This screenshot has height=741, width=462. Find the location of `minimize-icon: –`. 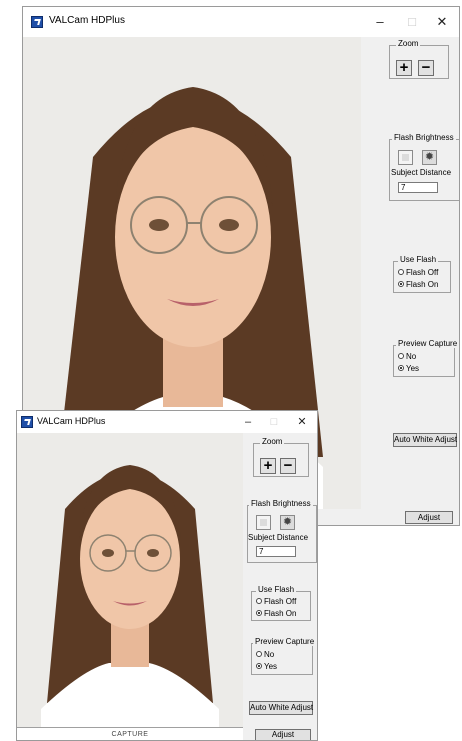

minimize-icon: – is located at coordinates (380, 22).